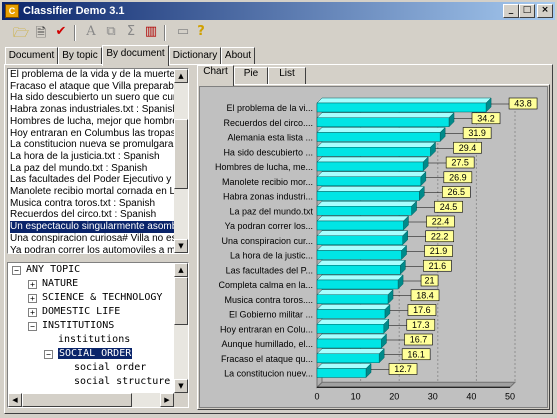 The image size is (557, 418). I want to click on check-icon: ✔, so click(61, 33).